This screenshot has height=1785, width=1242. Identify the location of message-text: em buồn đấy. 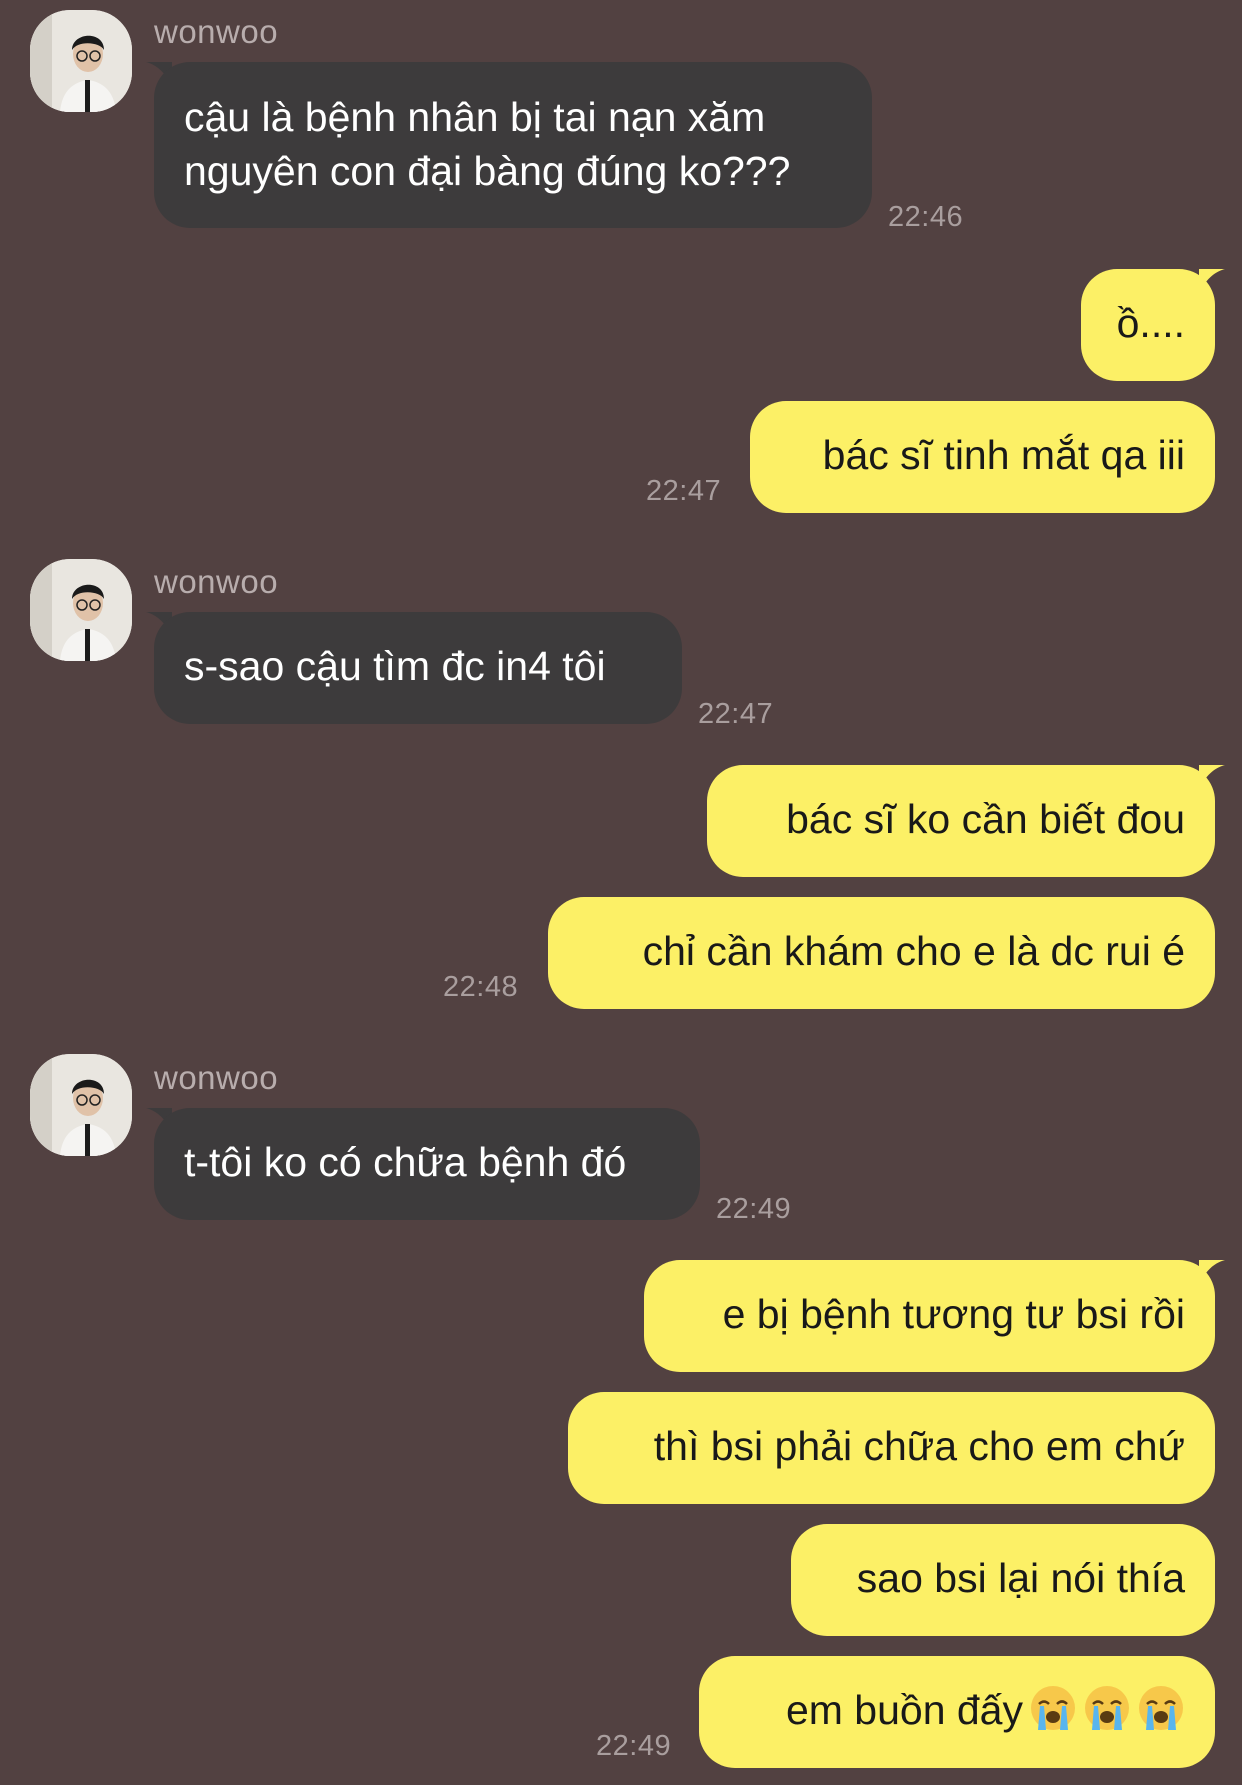
(904, 1710).